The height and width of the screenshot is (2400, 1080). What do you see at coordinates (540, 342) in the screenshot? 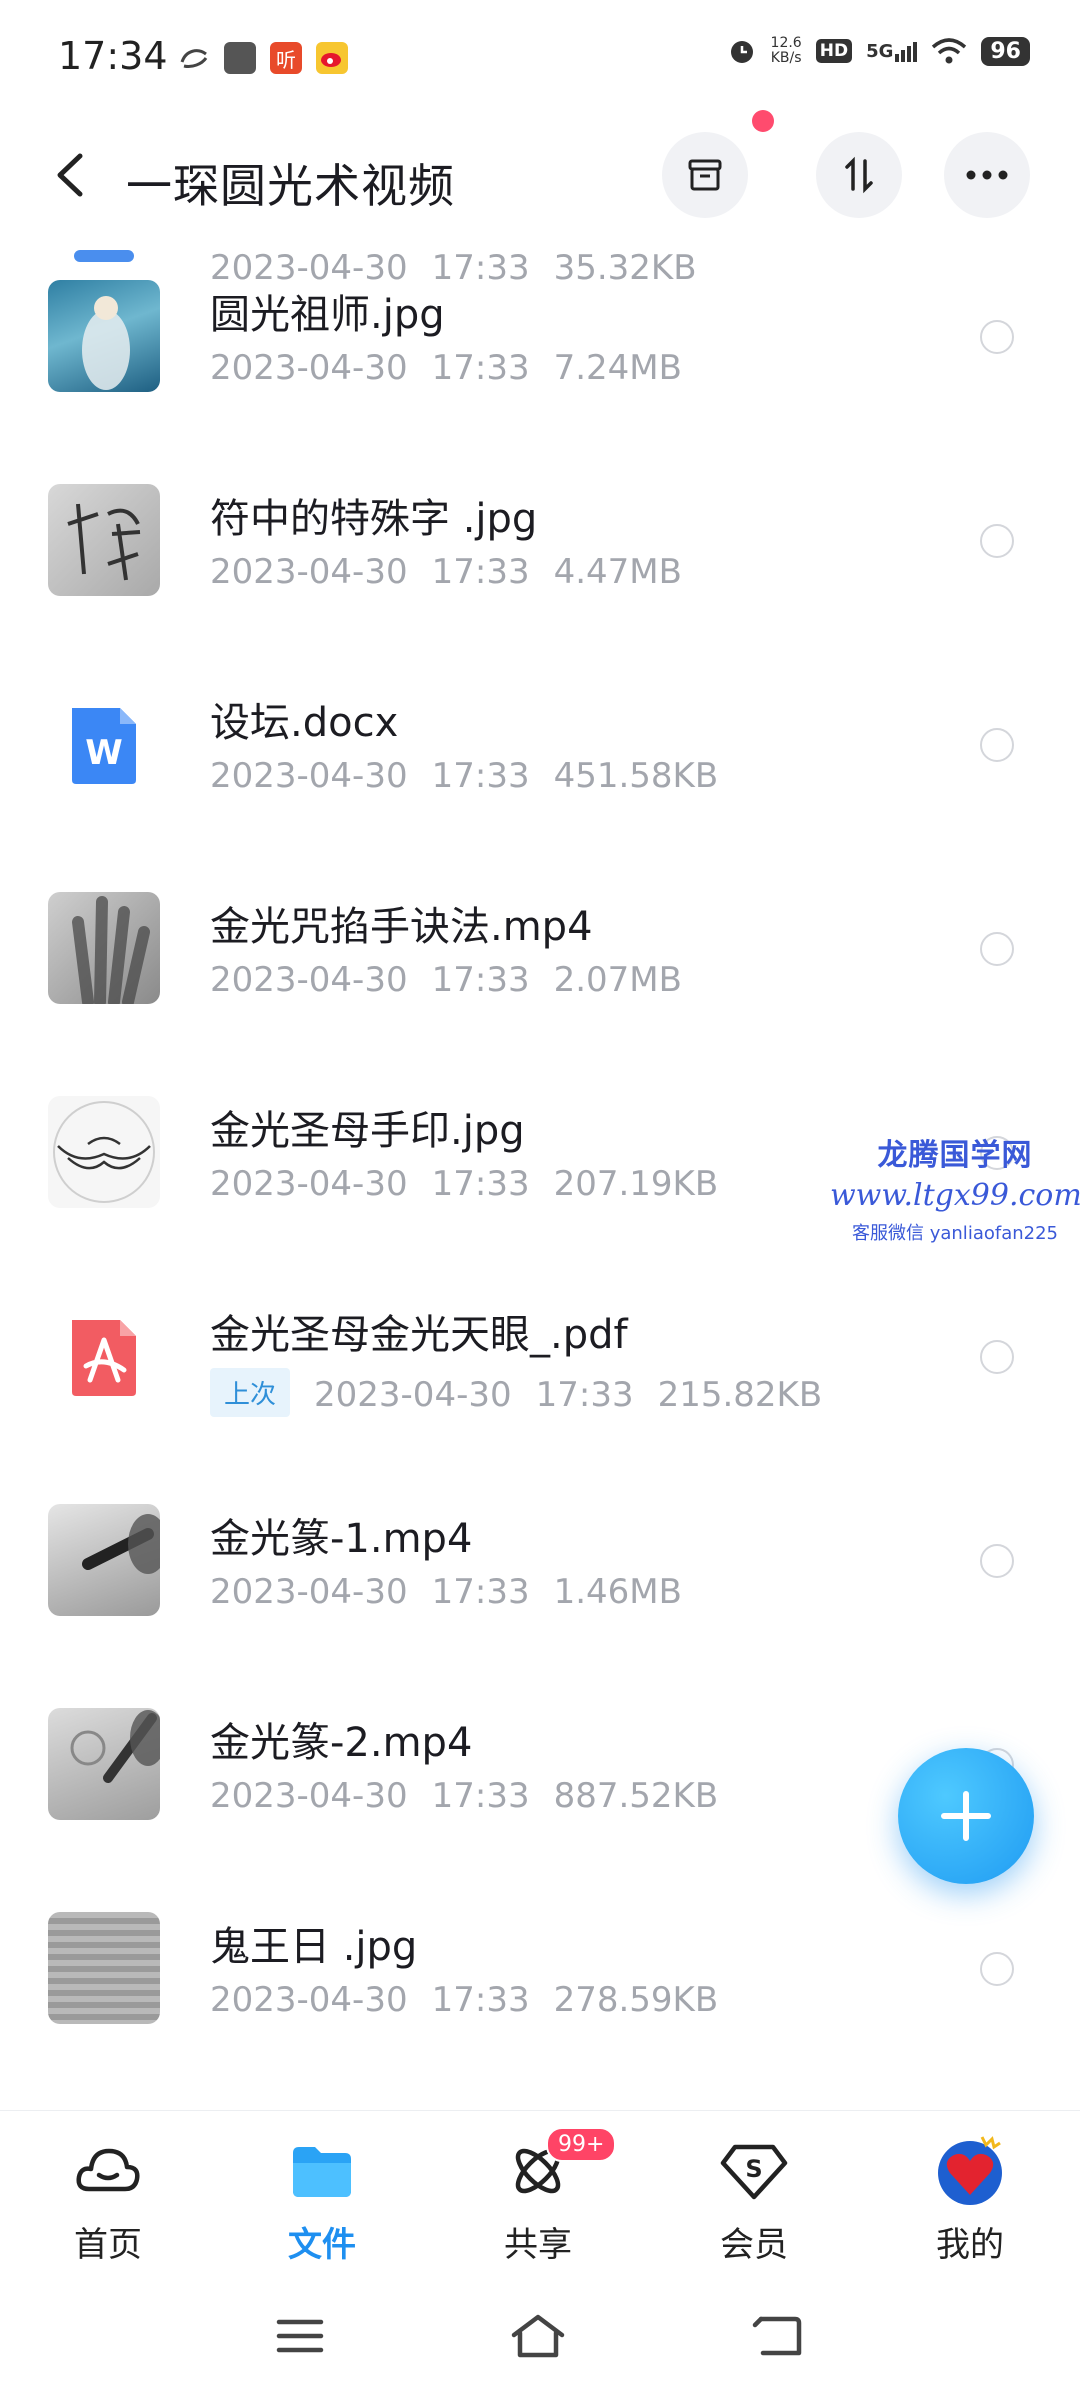
I see `file-row: 圆光祖师.jpg 2023-04-30 17:33 7.24MB` at bounding box center [540, 342].